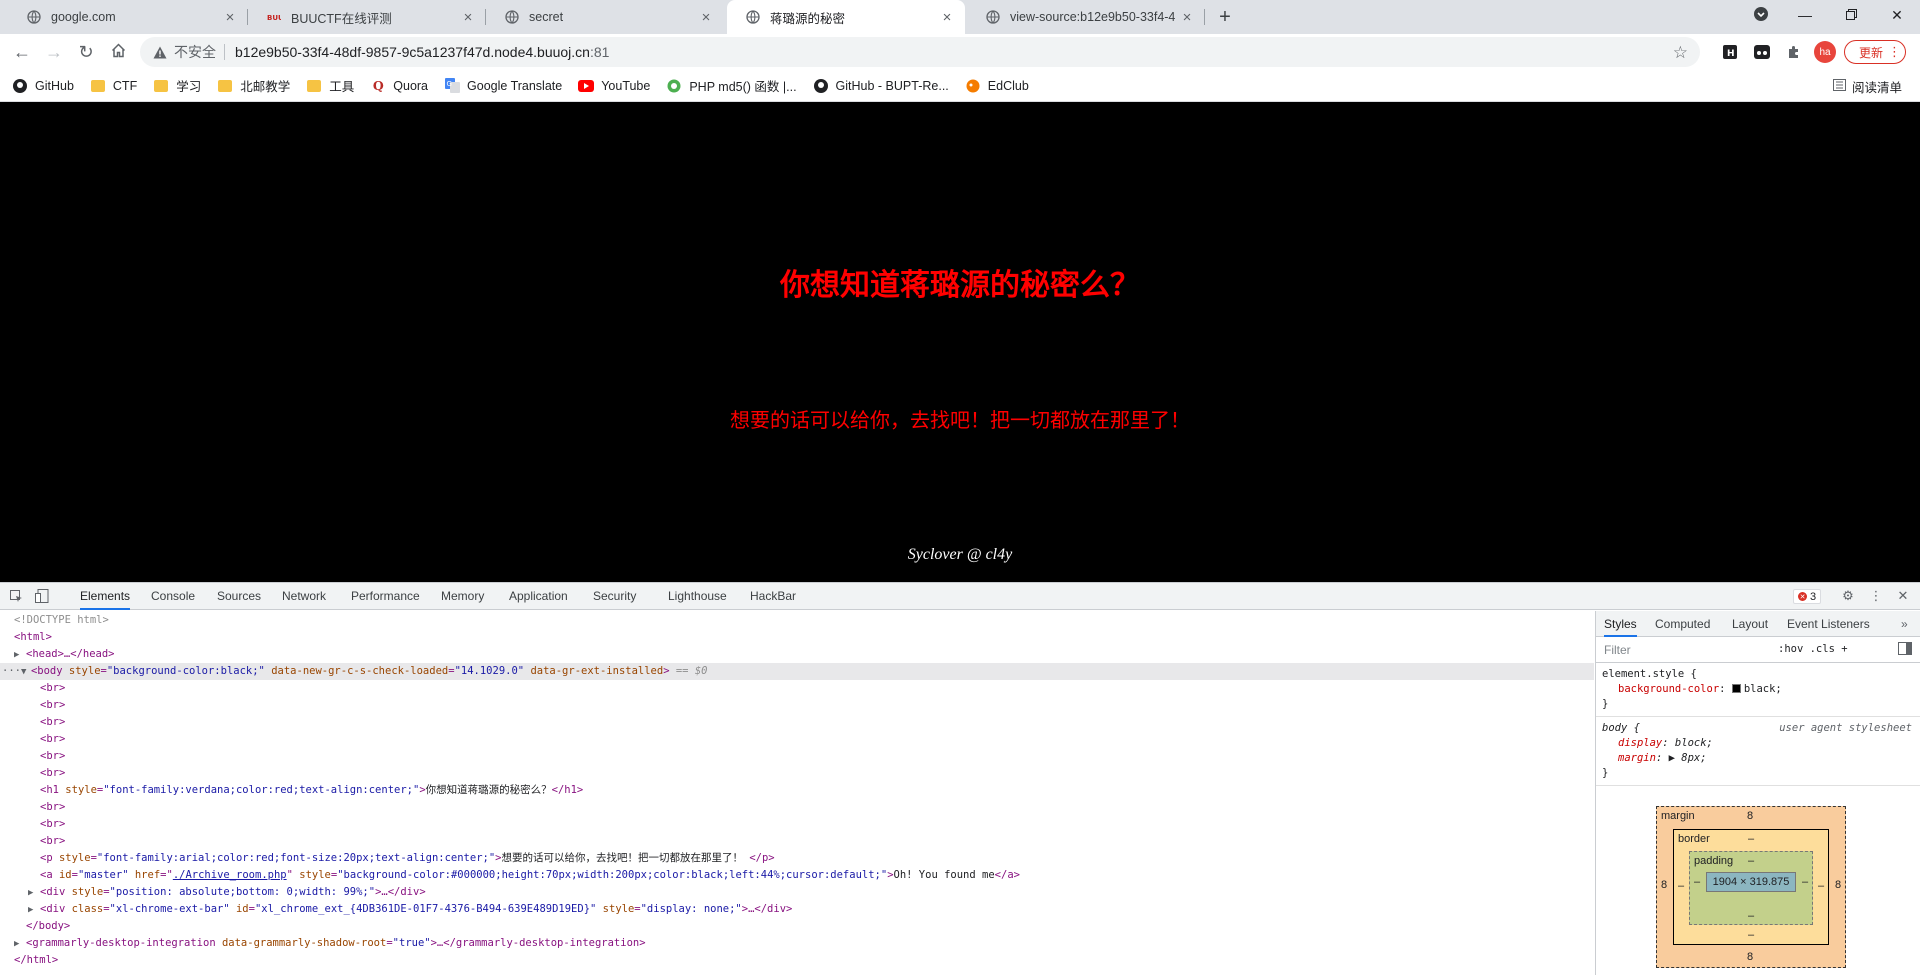 The width and height of the screenshot is (1920, 975). Describe the element at coordinates (1813, 649) in the screenshot. I see `filter-options: :hov .cls +` at that location.